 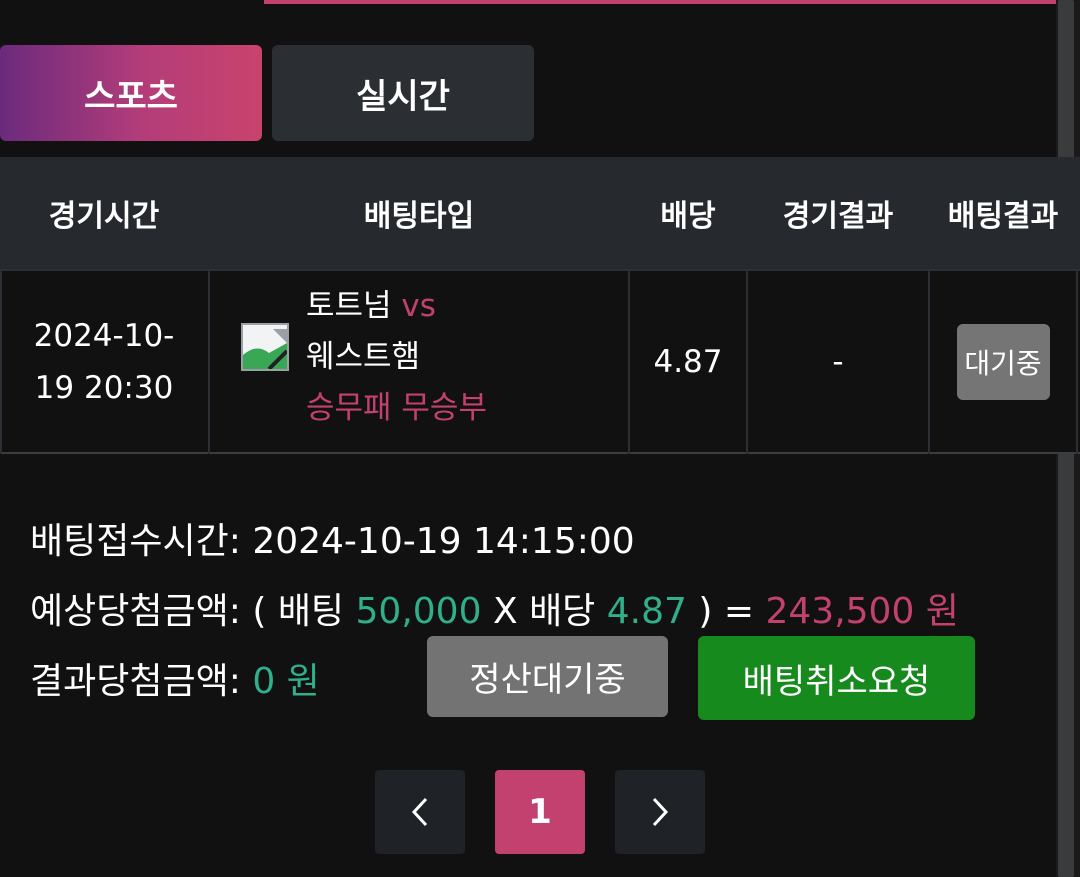 I want to click on receipt-time: 2024-10-19 14:15:00, so click(x=443, y=541).